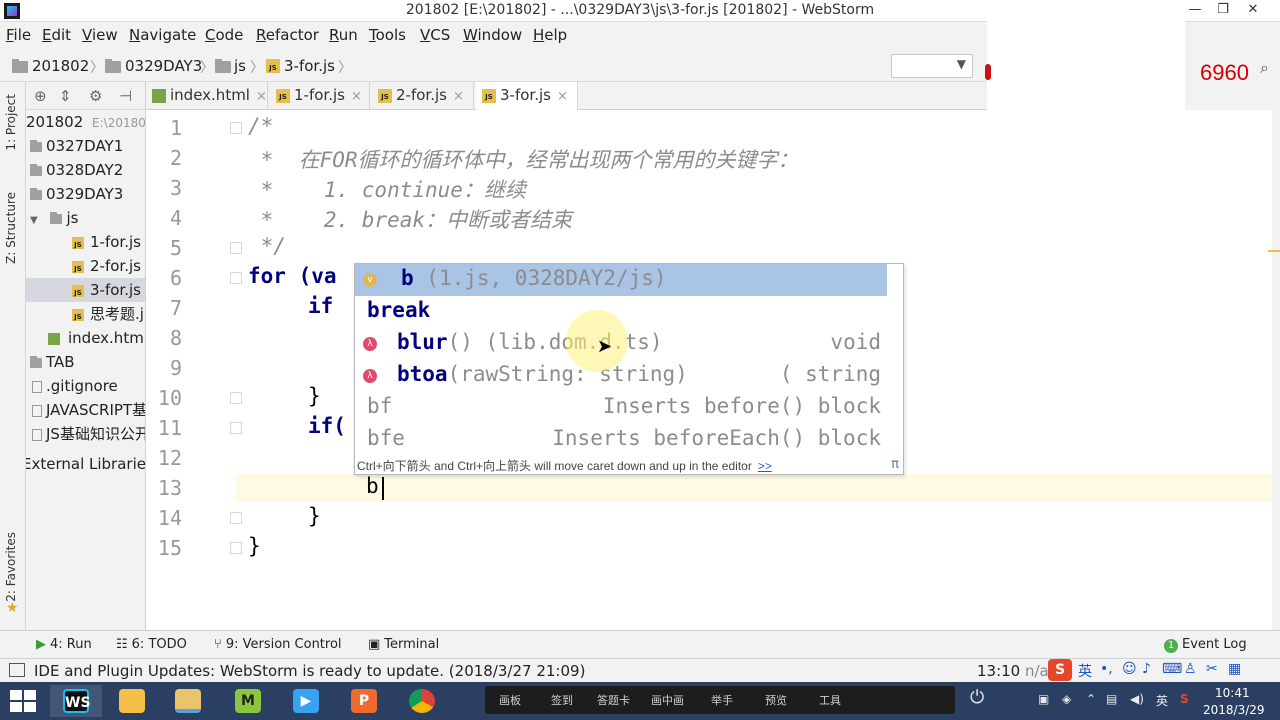 This screenshot has width=1280, height=720. I want to click on tab-1-for-js: JS 1-for.js ×, so click(320, 96).